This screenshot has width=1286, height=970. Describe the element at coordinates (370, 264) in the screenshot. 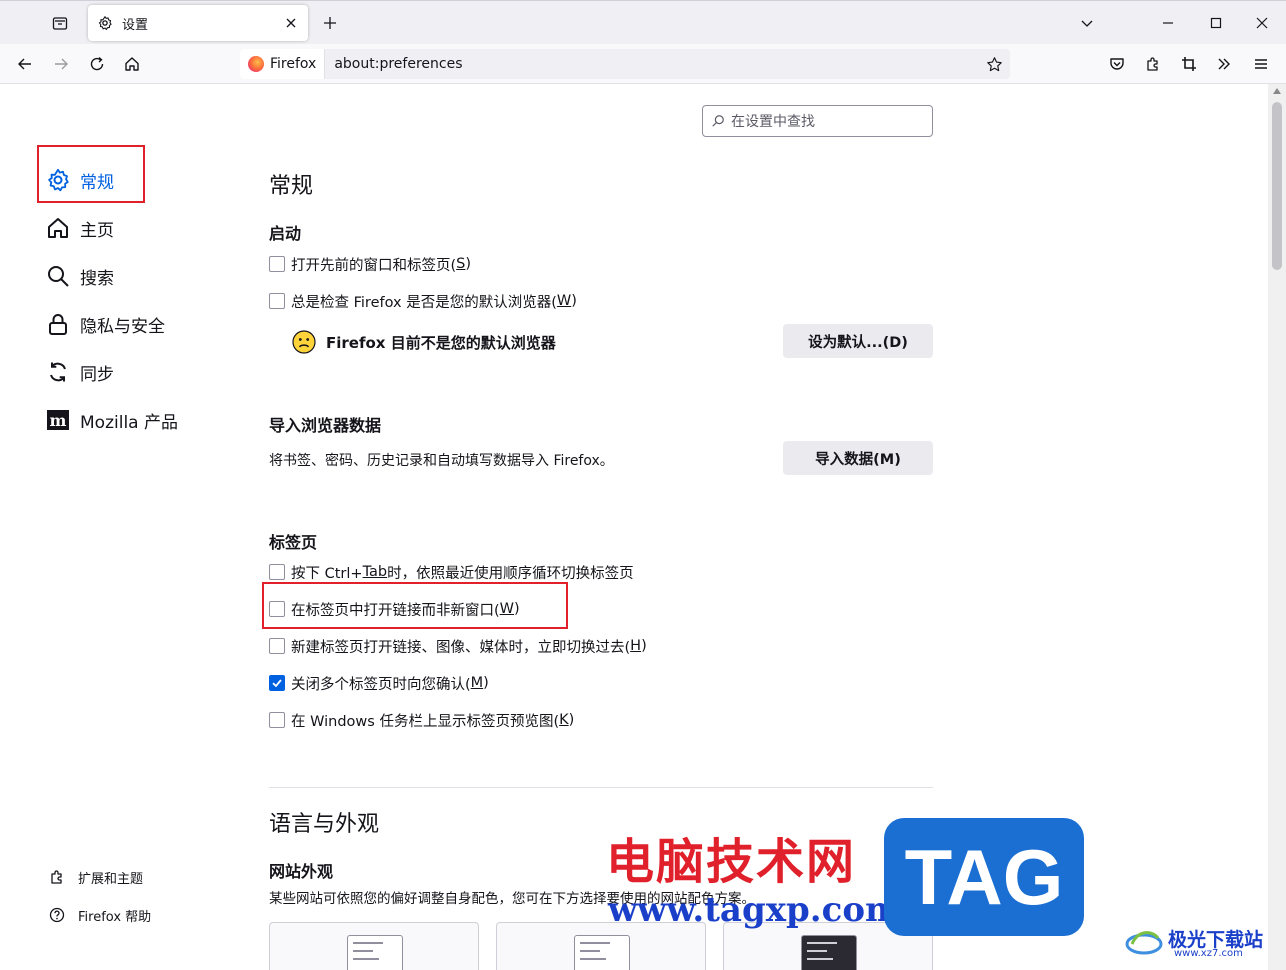

I see `checkbox-restore-session: 打开先前的窗口和标签页(S)` at that location.